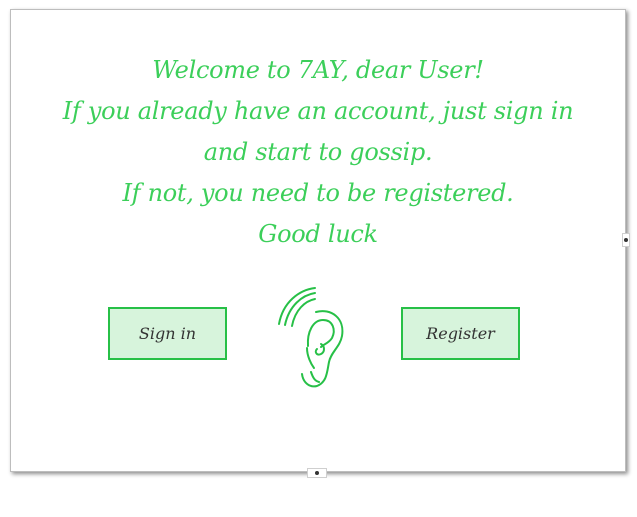  I want to click on resize-handle-right, so click(626, 240).